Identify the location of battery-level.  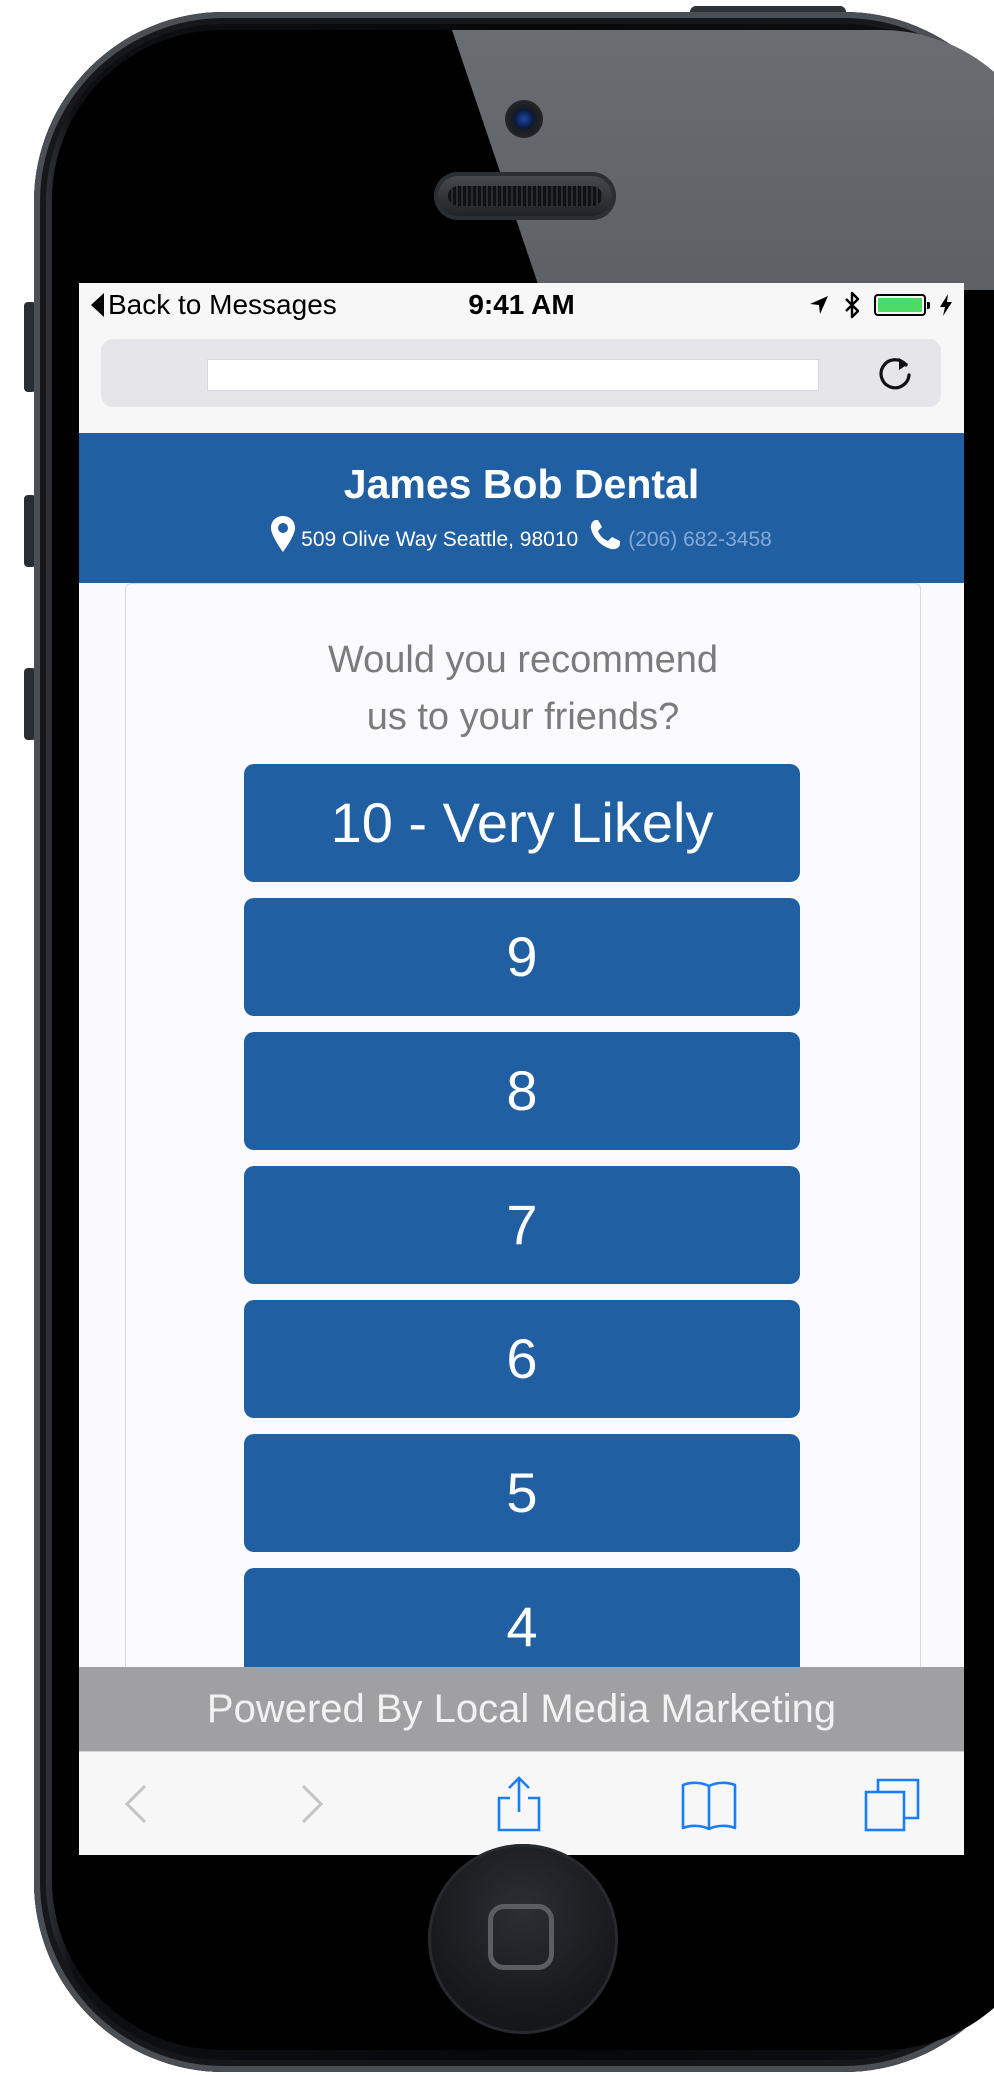
(900, 305).